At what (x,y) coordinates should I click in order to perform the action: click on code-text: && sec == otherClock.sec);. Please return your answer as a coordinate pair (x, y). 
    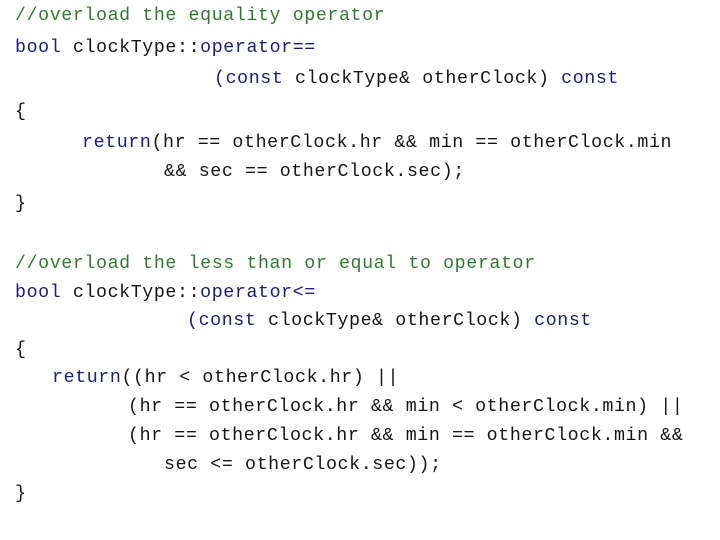
    Looking at the image, I should click on (314, 172).